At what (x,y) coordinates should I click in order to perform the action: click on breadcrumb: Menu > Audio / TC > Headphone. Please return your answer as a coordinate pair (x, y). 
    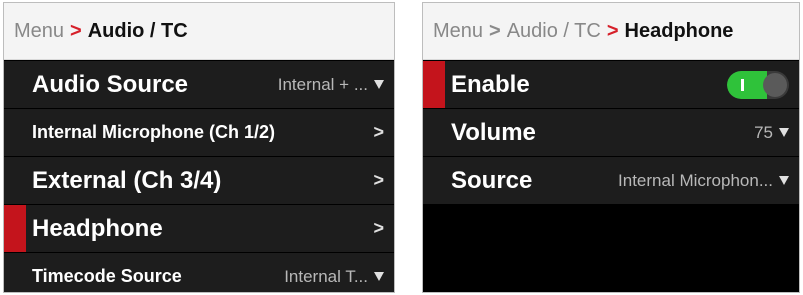
    Looking at the image, I should click on (611, 31).